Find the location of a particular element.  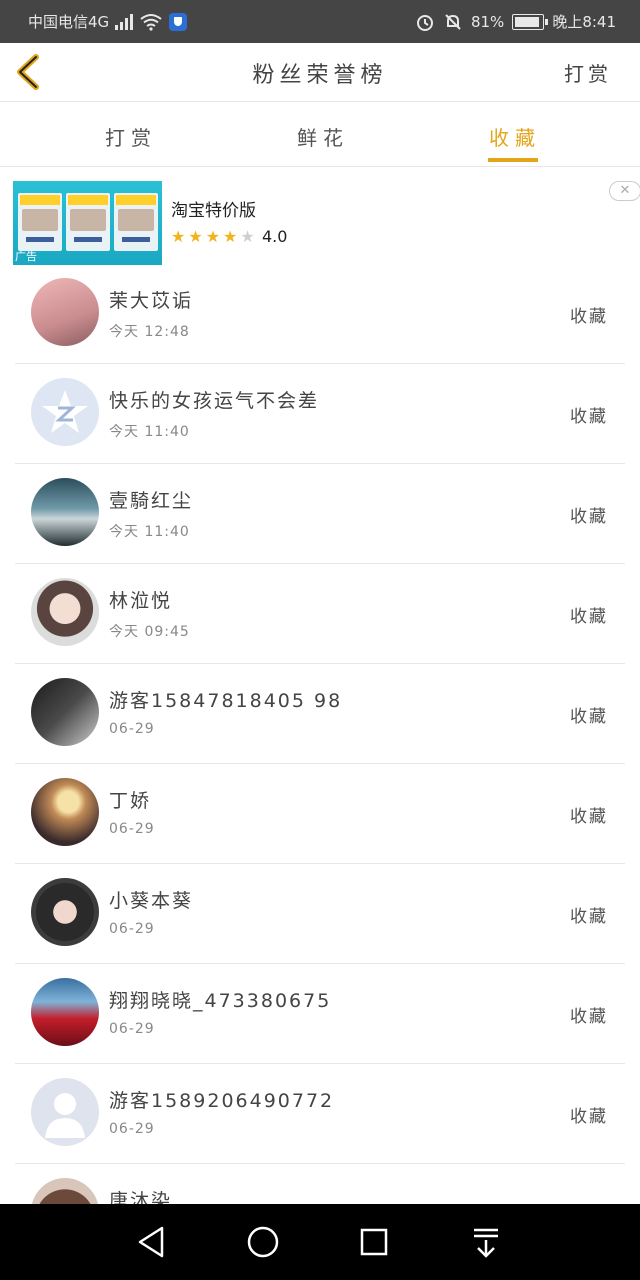

mute-bell-icon is located at coordinates (453, 21).